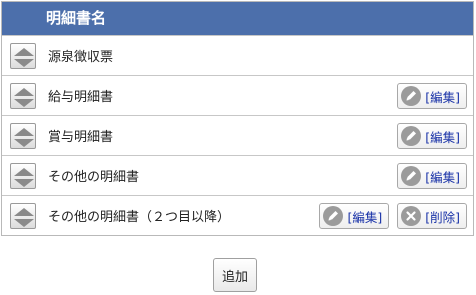 This screenshot has width=476, height=295. Describe the element at coordinates (139, 217) in the screenshot. I see `row-name: その他の明細書（２つ目以降）` at that location.